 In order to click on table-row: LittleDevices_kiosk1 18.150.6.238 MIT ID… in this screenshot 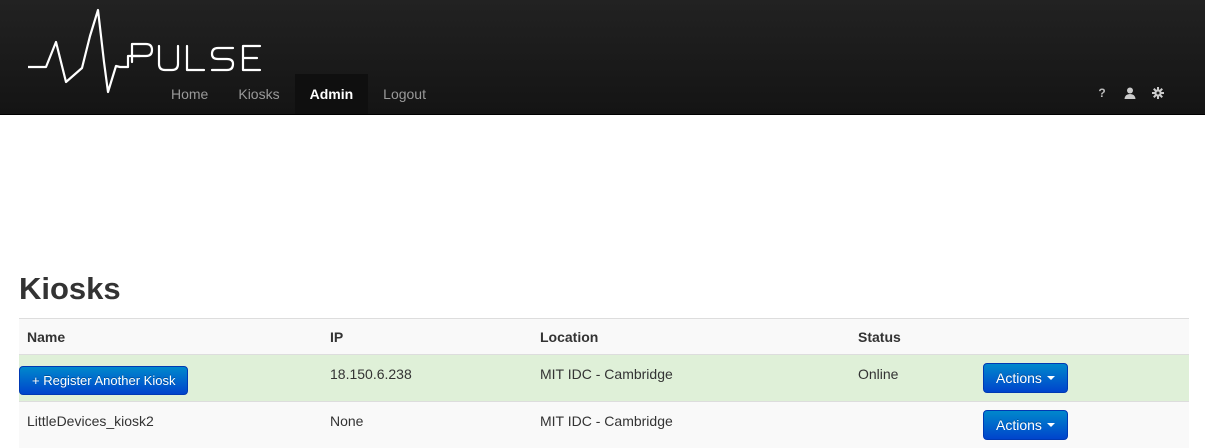, I will do `click(604, 378)`.